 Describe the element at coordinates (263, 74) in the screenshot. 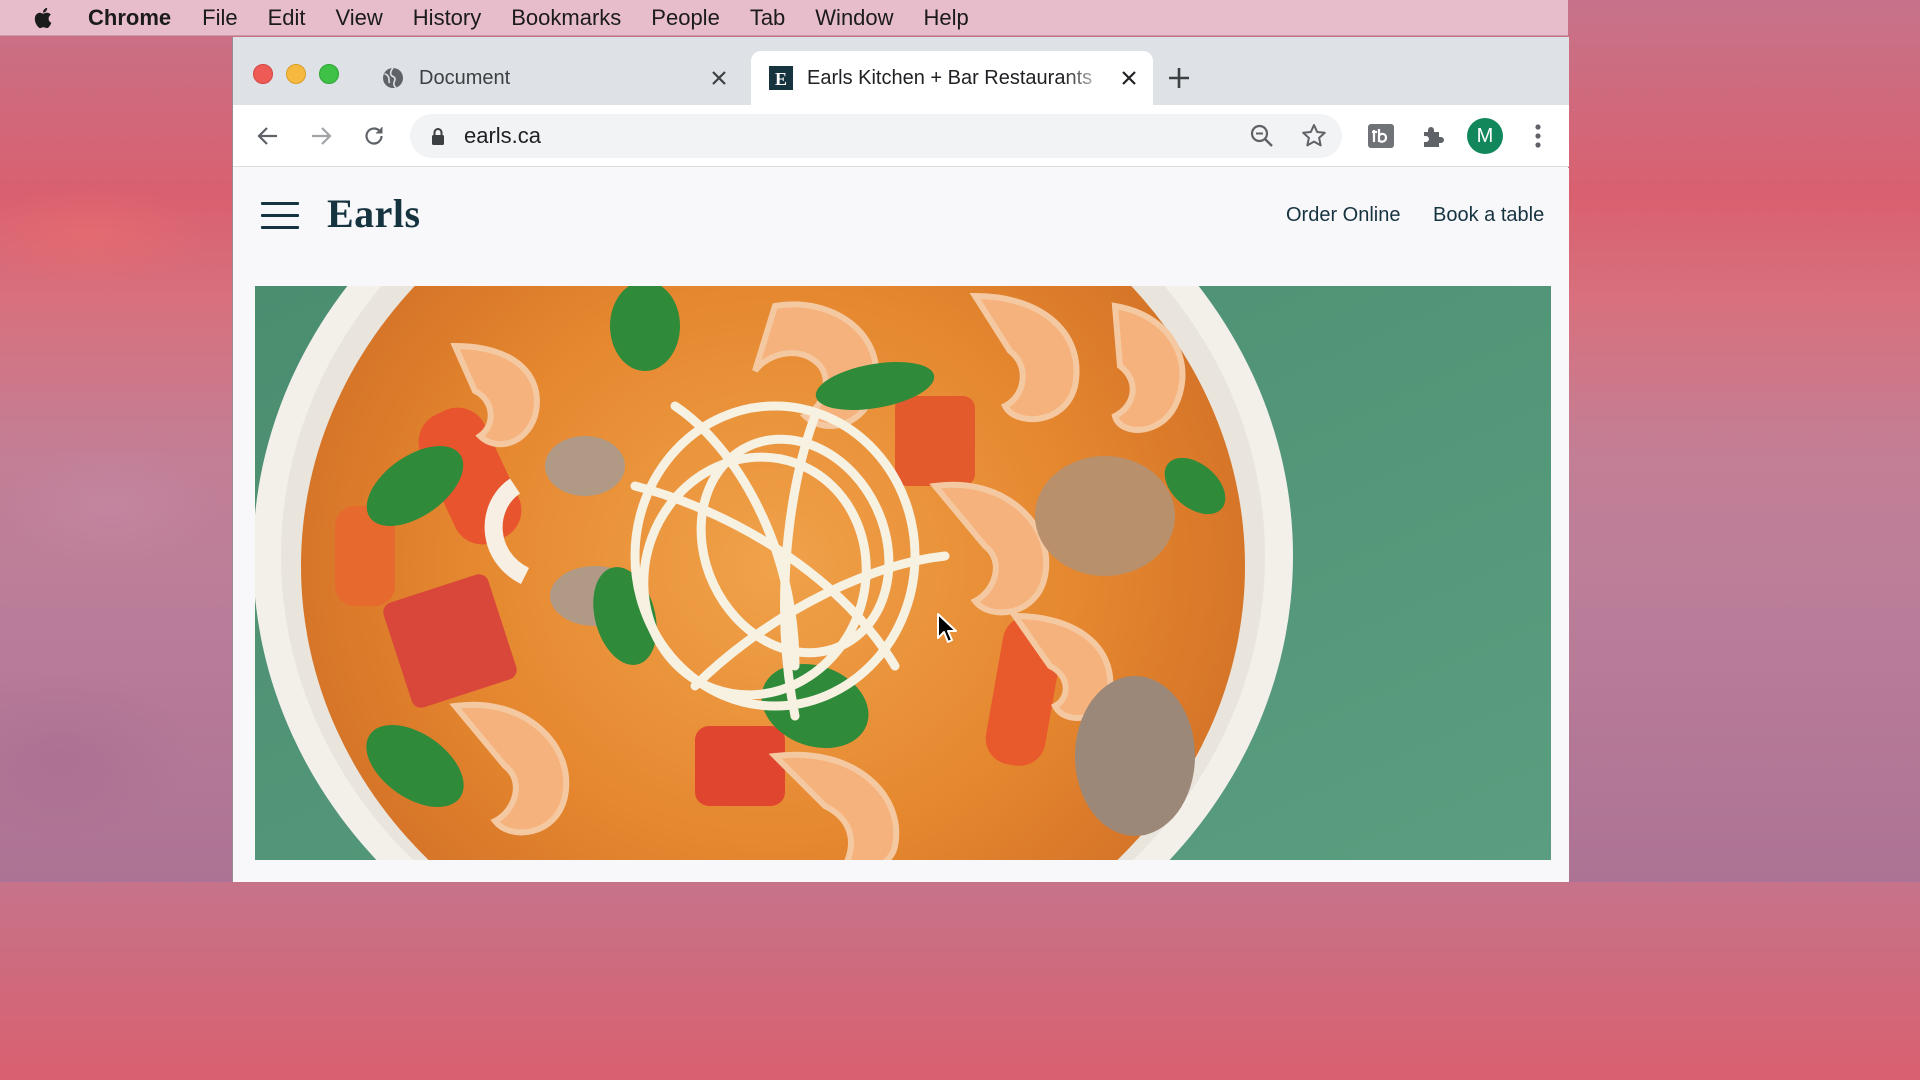

I see `window-close-button` at that location.